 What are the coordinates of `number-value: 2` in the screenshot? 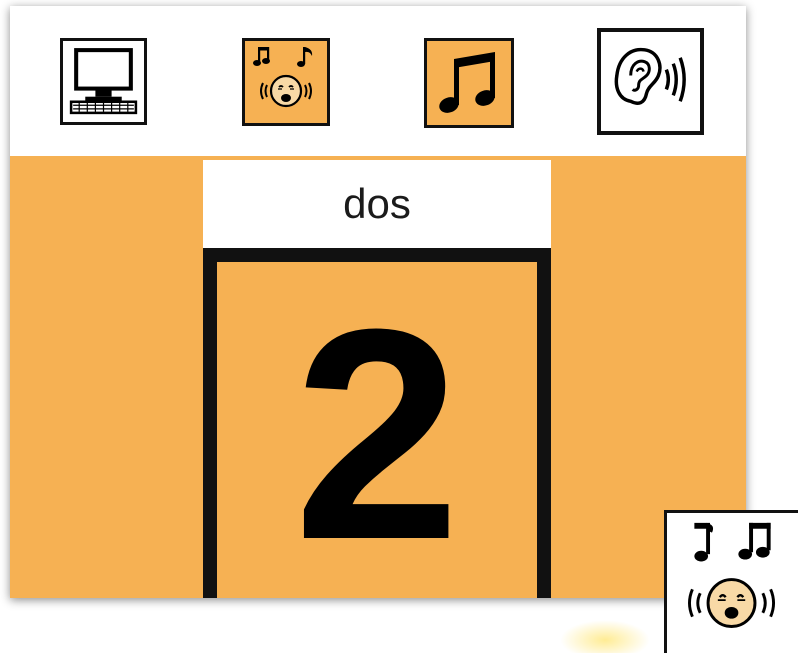 It's located at (377, 434).